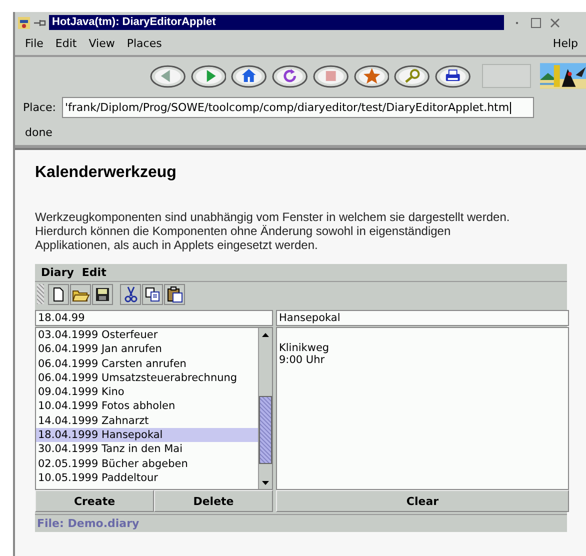 This screenshot has width=586, height=556. I want to click on search-button, so click(412, 76).